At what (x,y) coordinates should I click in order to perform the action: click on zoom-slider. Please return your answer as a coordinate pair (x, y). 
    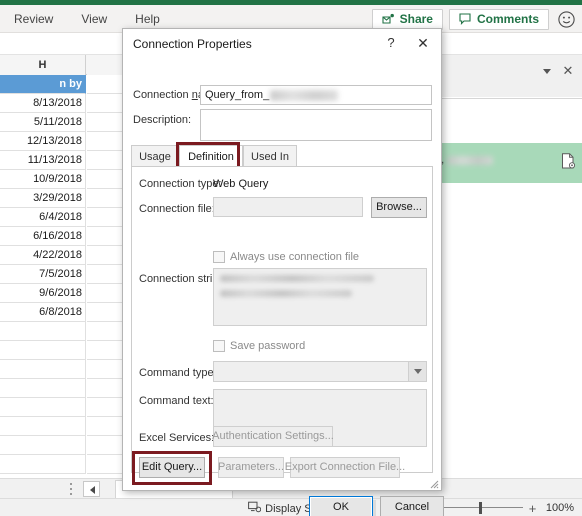
    Looking at the image, I should click on (480, 508).